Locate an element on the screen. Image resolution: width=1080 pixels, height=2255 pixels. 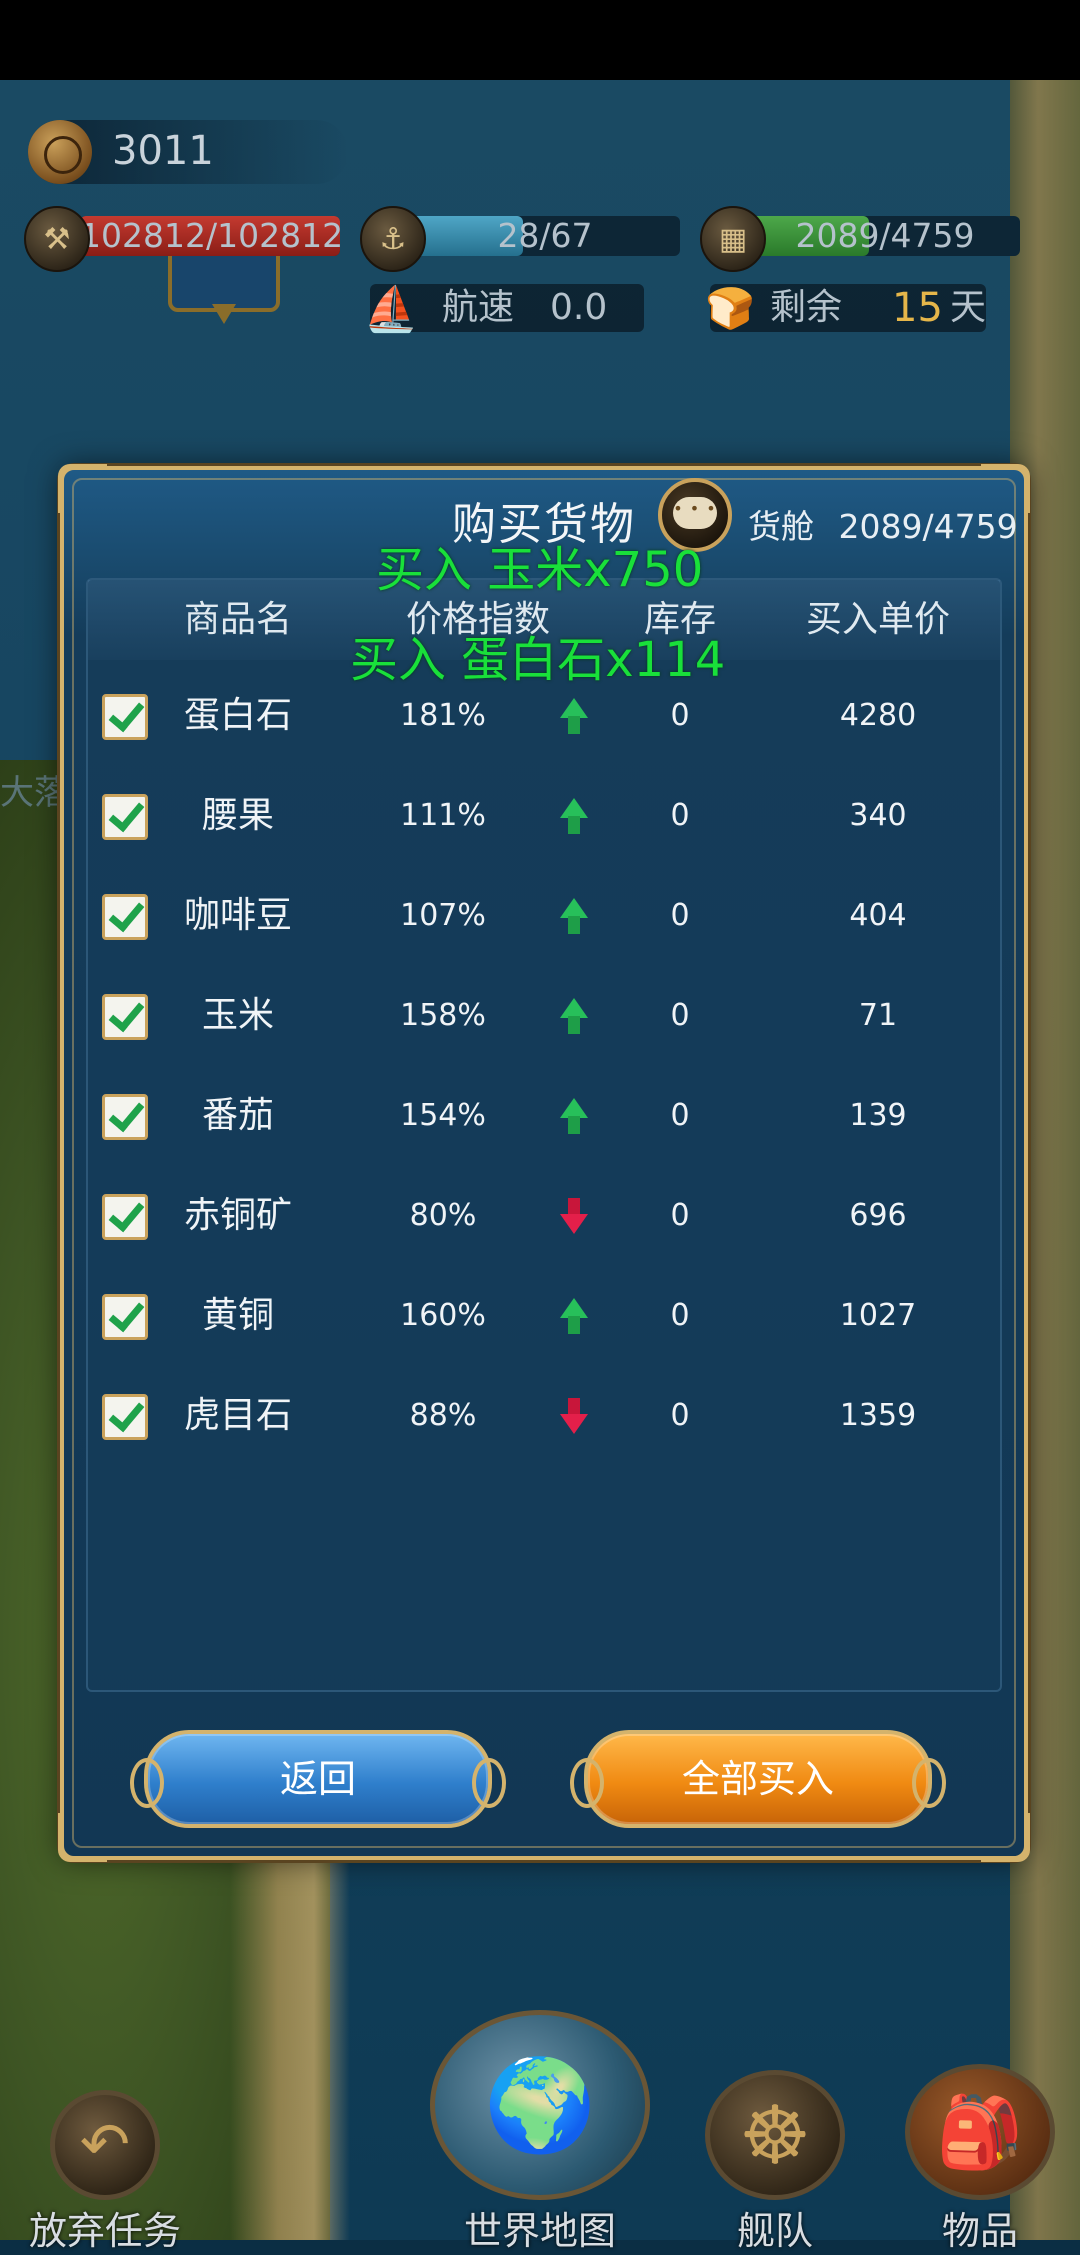
remaining-label: 剩余 is located at coordinates (806, 307).